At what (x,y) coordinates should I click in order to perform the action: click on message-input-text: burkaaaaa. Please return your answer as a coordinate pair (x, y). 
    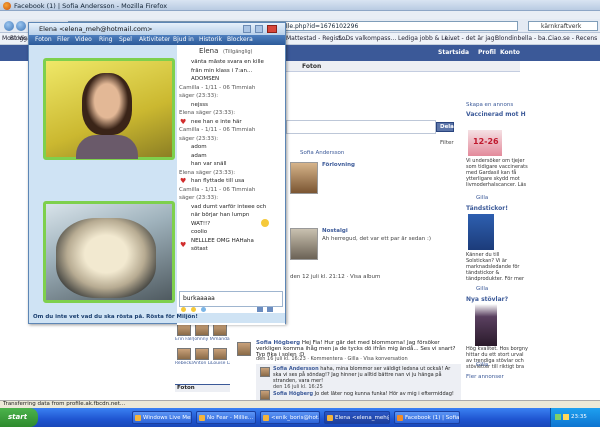
    Looking at the image, I should click on (199, 298).